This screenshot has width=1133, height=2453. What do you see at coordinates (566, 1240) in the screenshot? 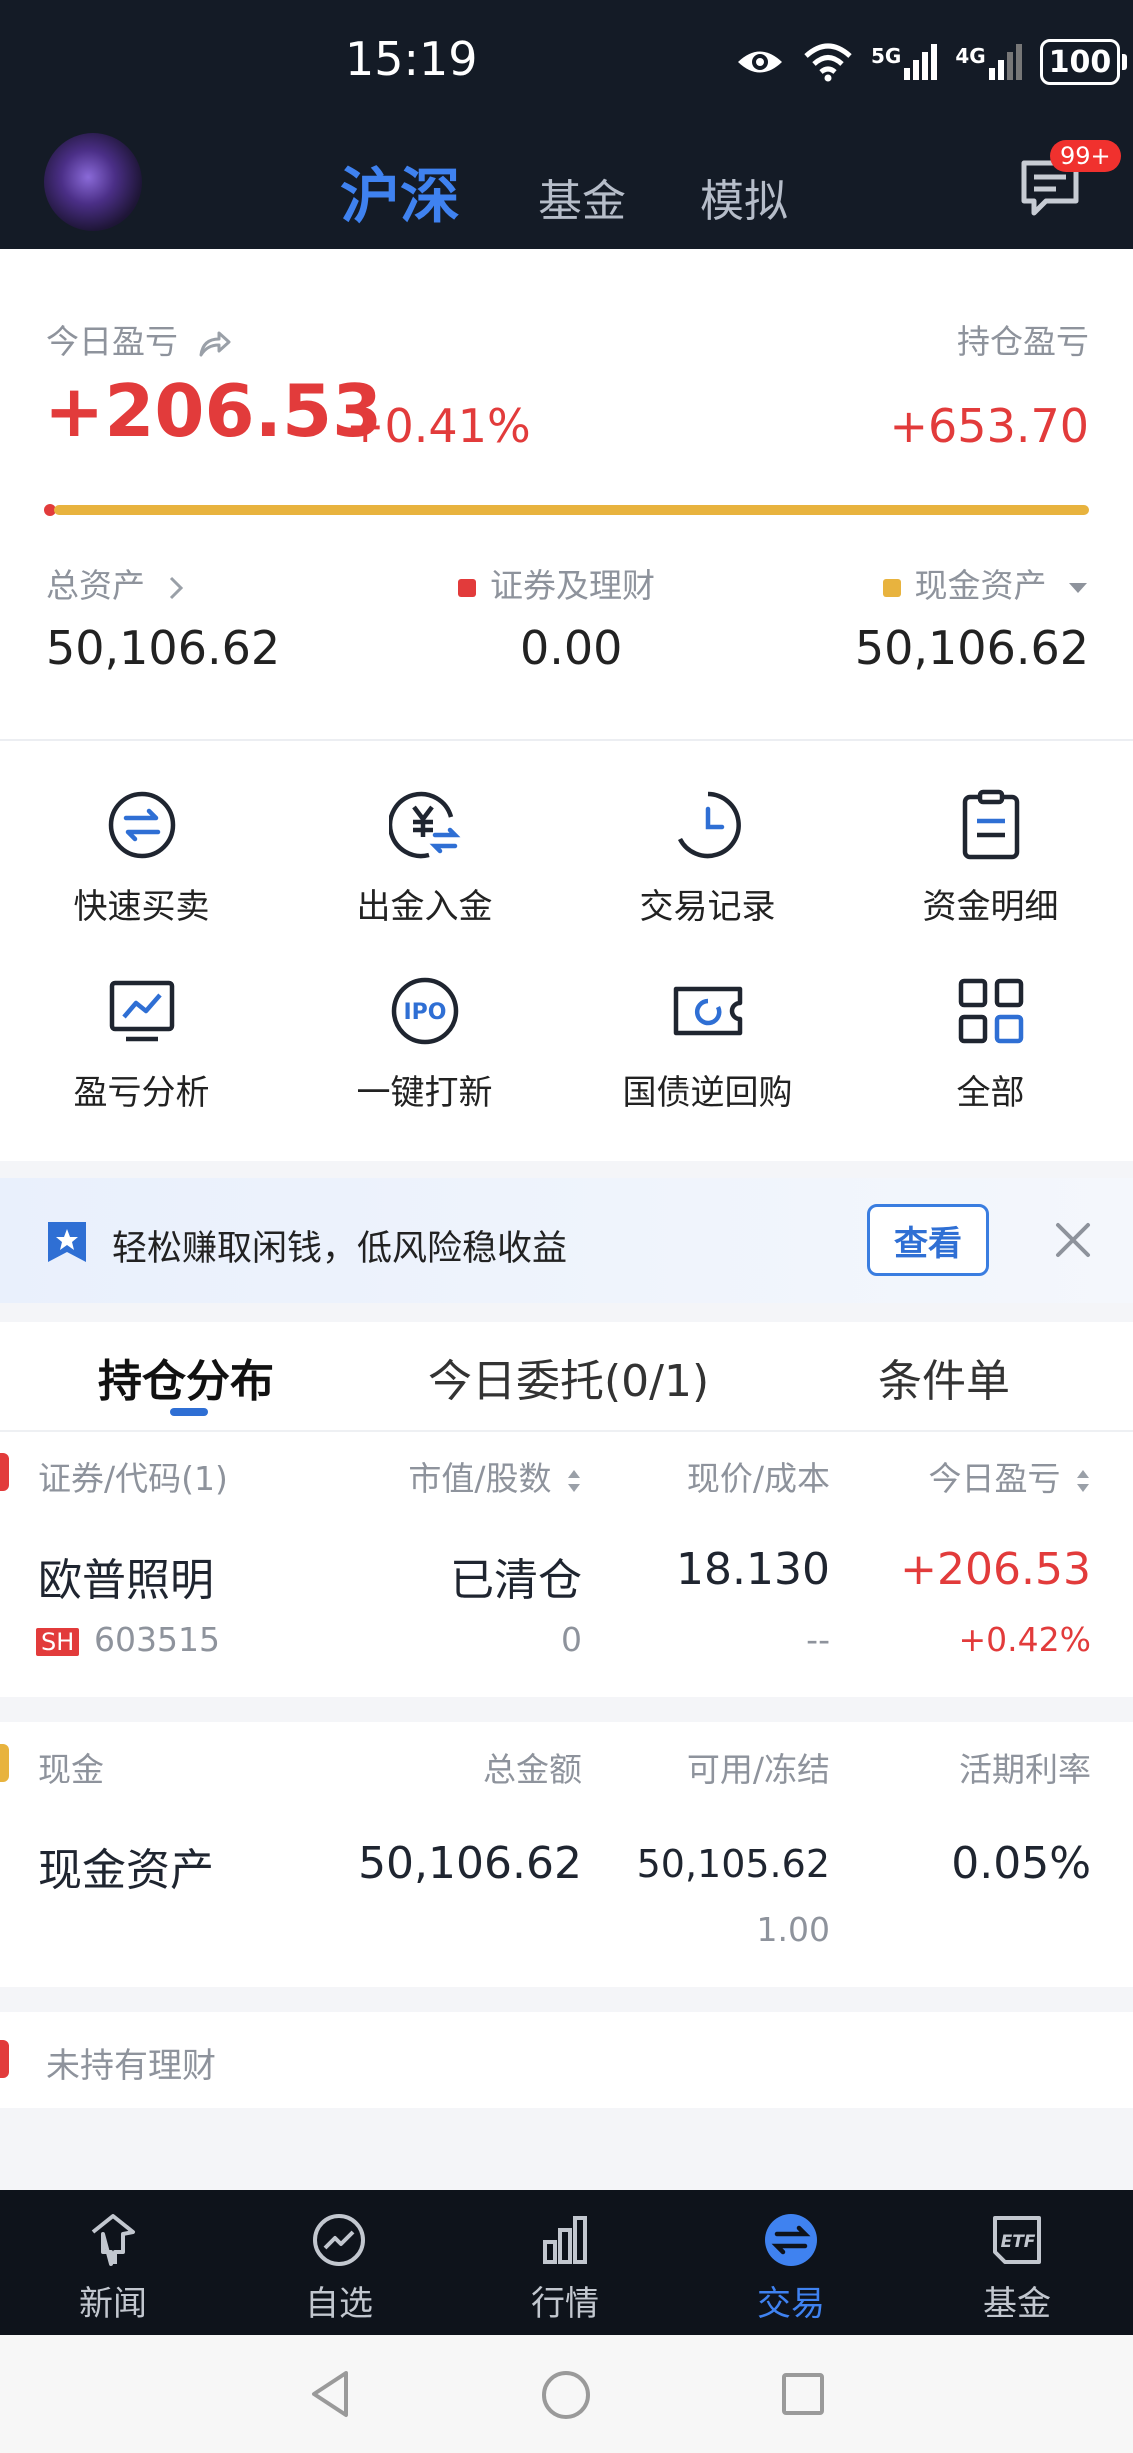
I see `promo-banner: 轻松赚取闲钱，低风险稳收益 查看` at bounding box center [566, 1240].